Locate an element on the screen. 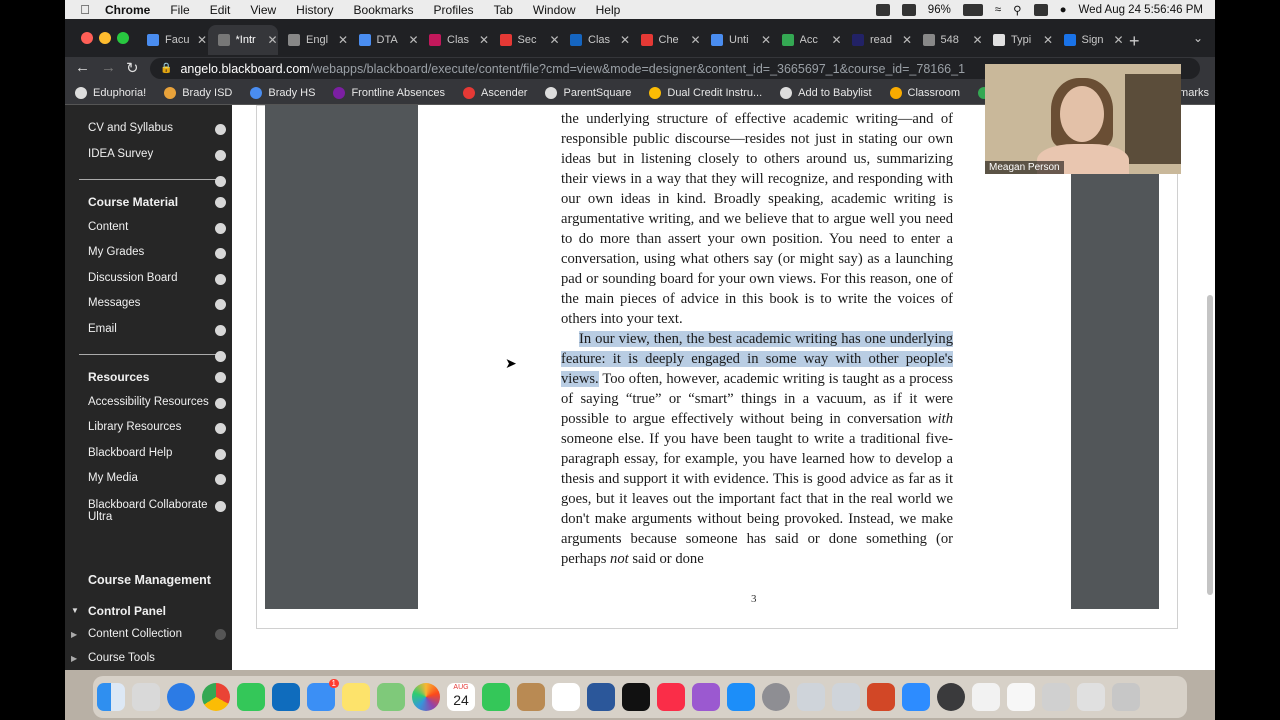 The width and height of the screenshot is (1280, 720). sidebar-item: Content is located at coordinates (155, 227).